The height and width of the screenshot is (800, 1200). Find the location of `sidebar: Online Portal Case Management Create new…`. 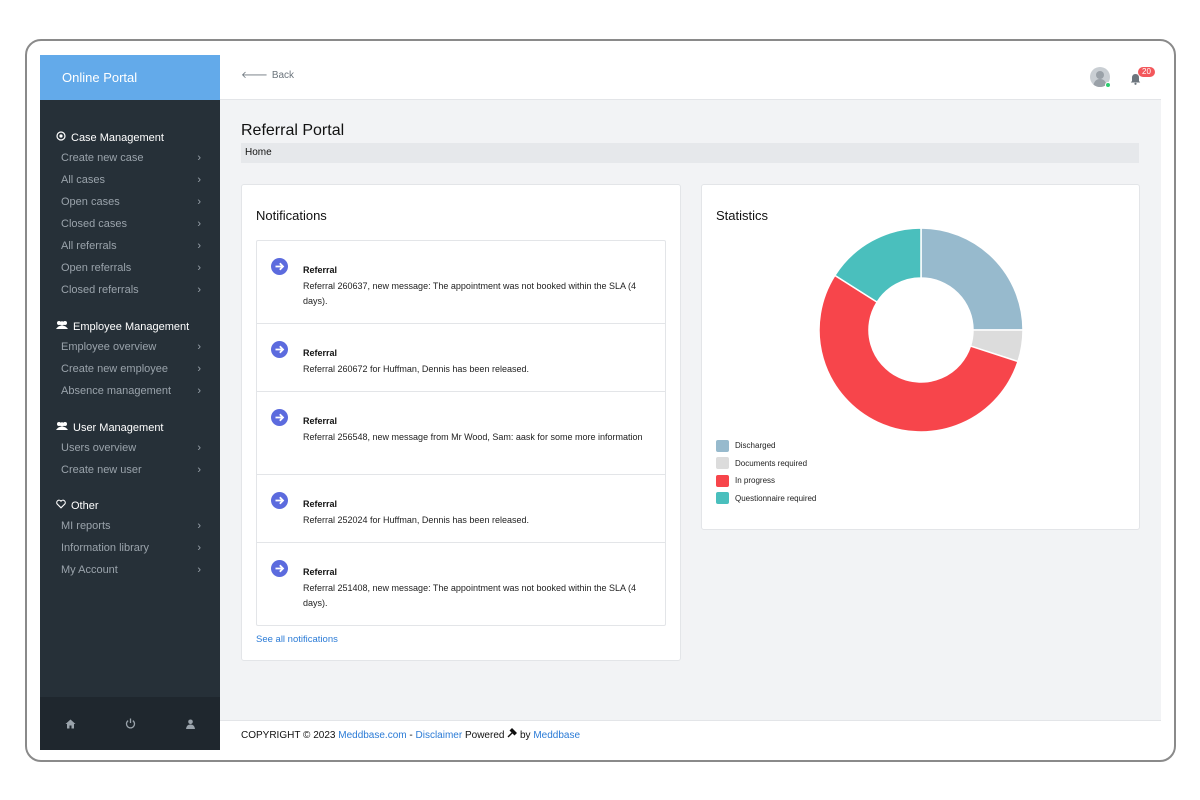

sidebar: Online Portal Case Management Create new… is located at coordinates (130, 402).